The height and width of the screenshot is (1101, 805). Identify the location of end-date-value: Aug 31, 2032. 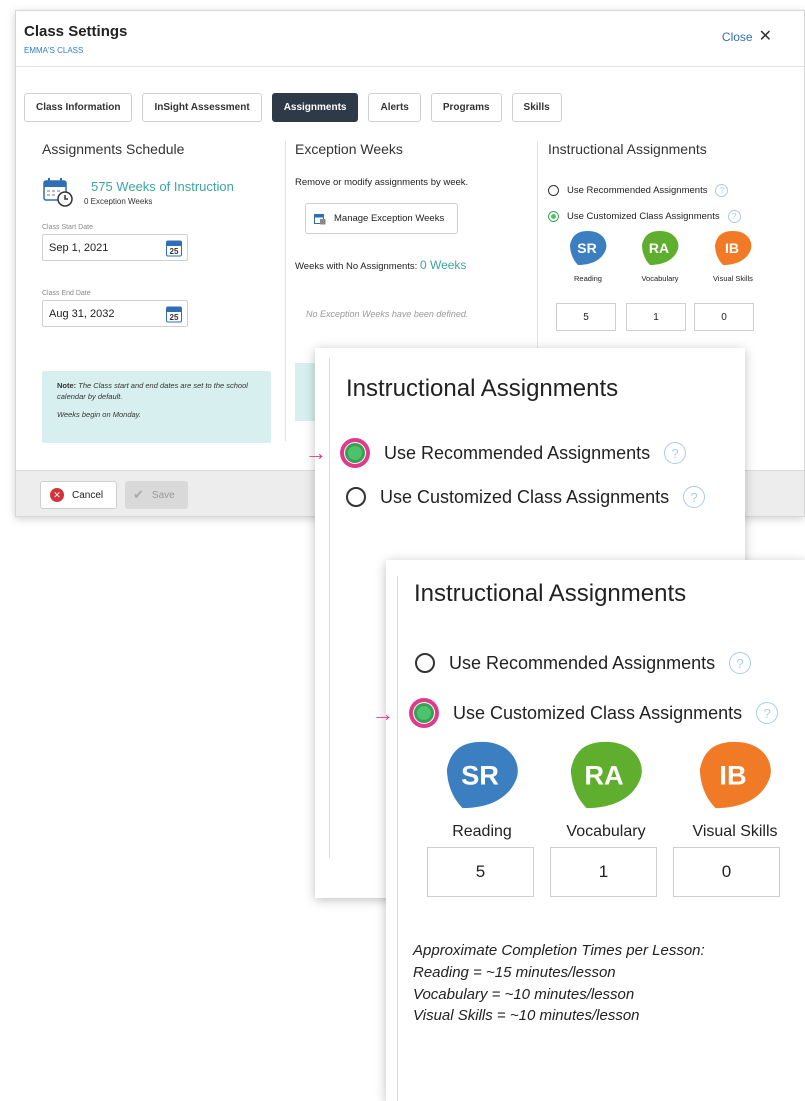
(82, 314).